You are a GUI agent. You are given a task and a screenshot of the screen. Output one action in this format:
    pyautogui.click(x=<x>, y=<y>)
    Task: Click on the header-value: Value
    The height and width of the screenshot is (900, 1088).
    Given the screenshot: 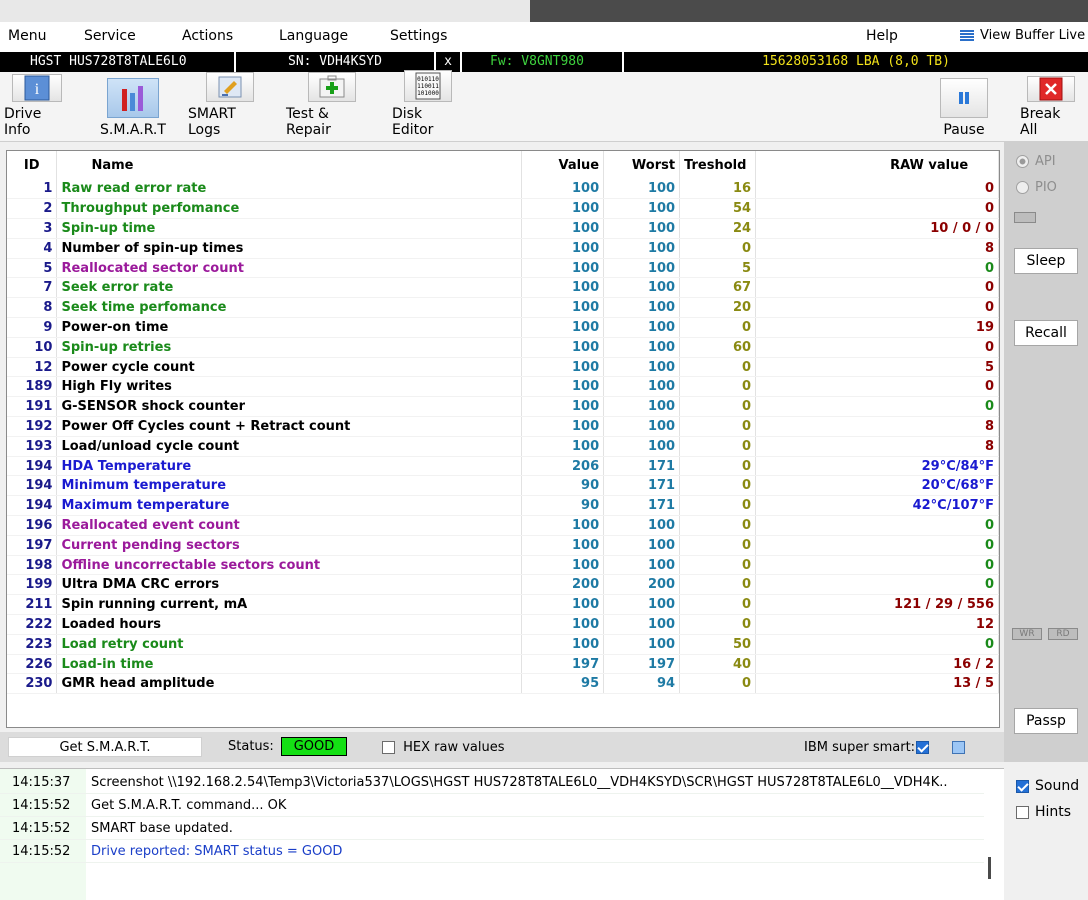 What is the action you would take?
    pyautogui.click(x=563, y=165)
    